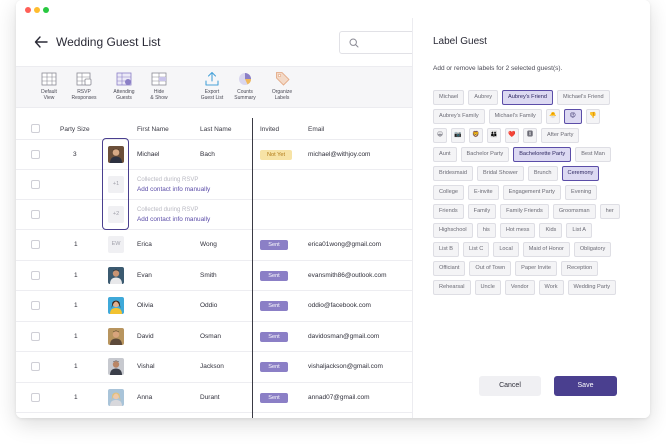 This screenshot has width=666, height=448. Describe the element at coordinates (552, 116) in the screenshot. I see `emoji-label-chip: 🐣` at that location.